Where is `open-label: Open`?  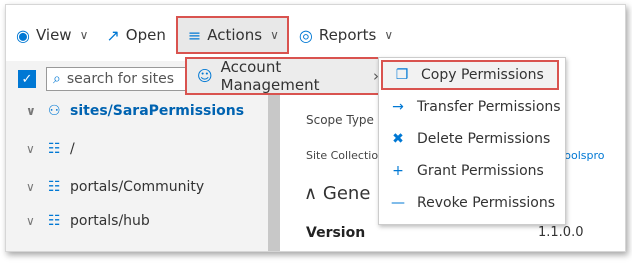
open-label: Open is located at coordinates (145, 35).